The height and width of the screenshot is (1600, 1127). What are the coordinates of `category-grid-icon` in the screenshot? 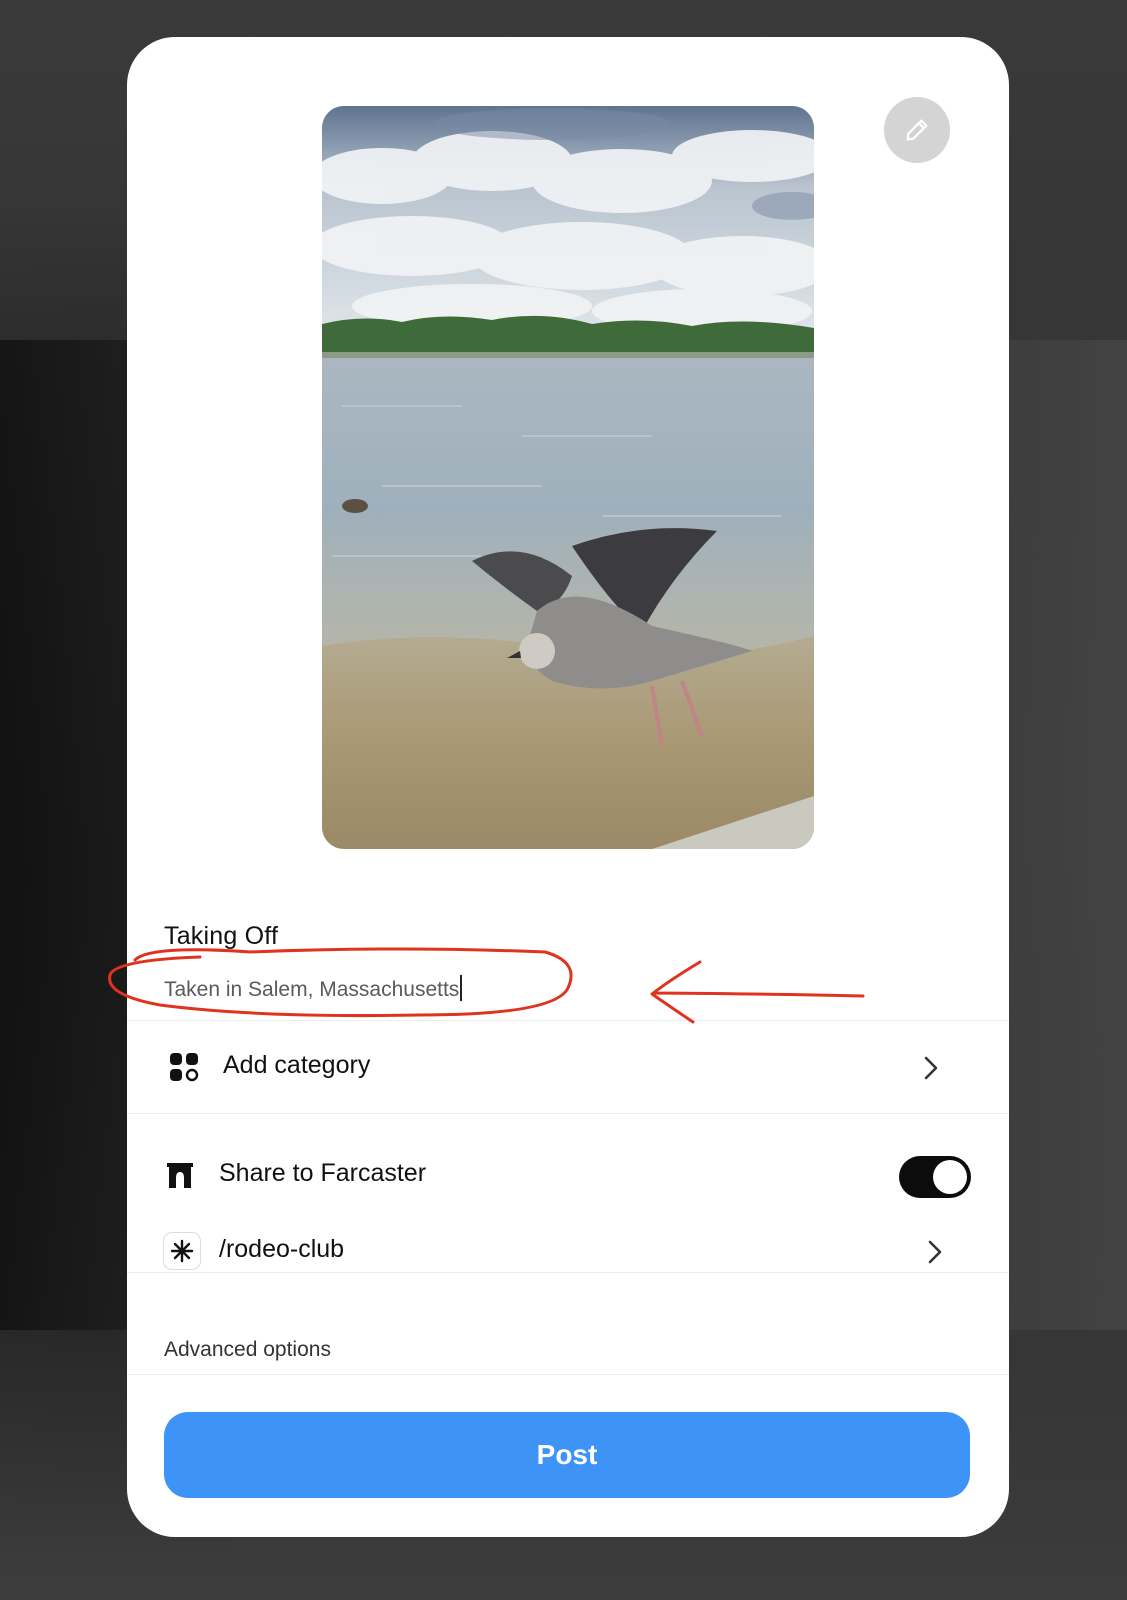 It's located at (184, 1067).